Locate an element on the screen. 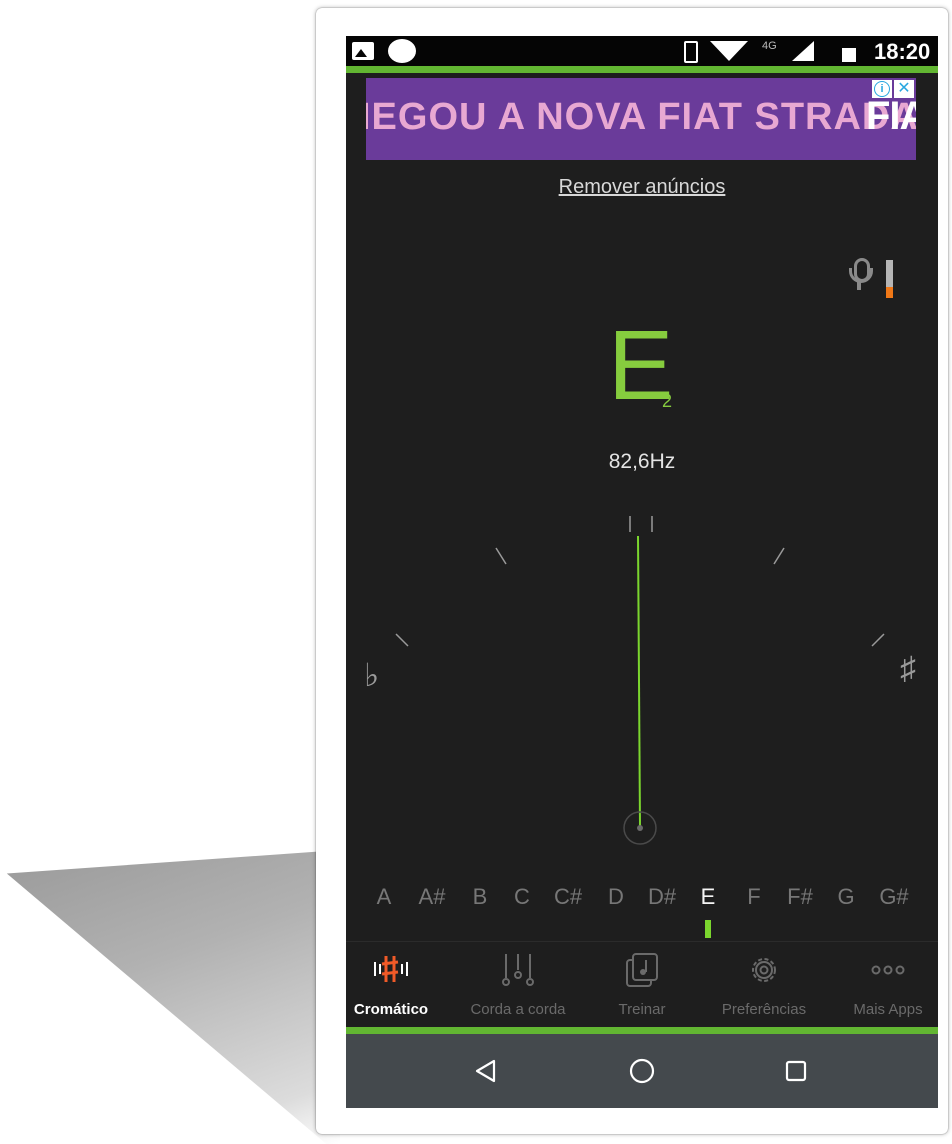 The image size is (952, 1144). status-bar: 4G 18:20 is located at coordinates (642, 51).